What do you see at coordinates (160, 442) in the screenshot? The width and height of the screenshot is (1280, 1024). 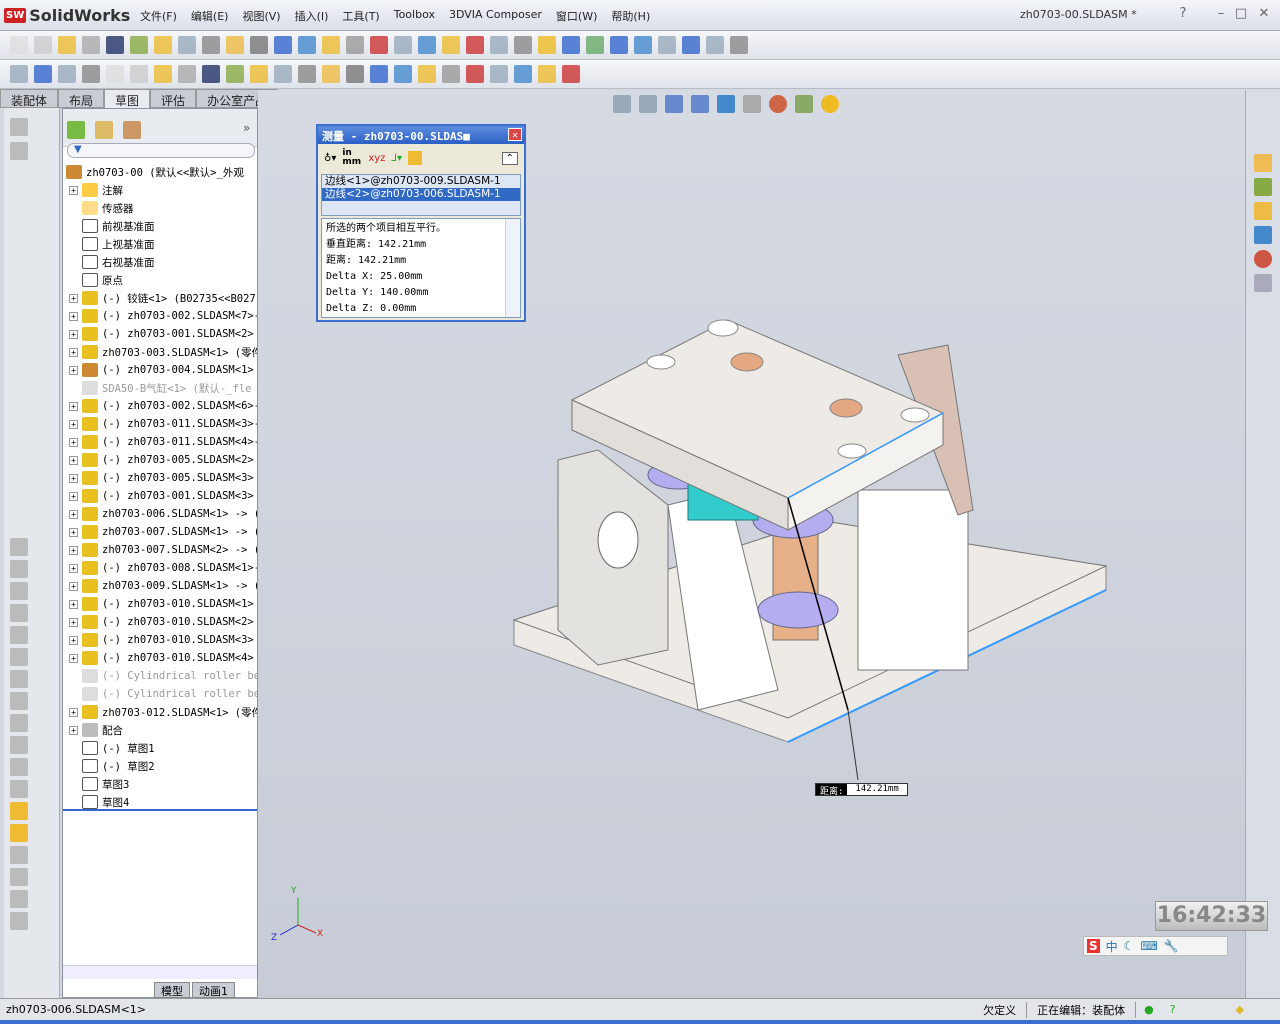 I see `tree-item: + (-) zh0703-011.SLDASM<4>-` at bounding box center [160, 442].